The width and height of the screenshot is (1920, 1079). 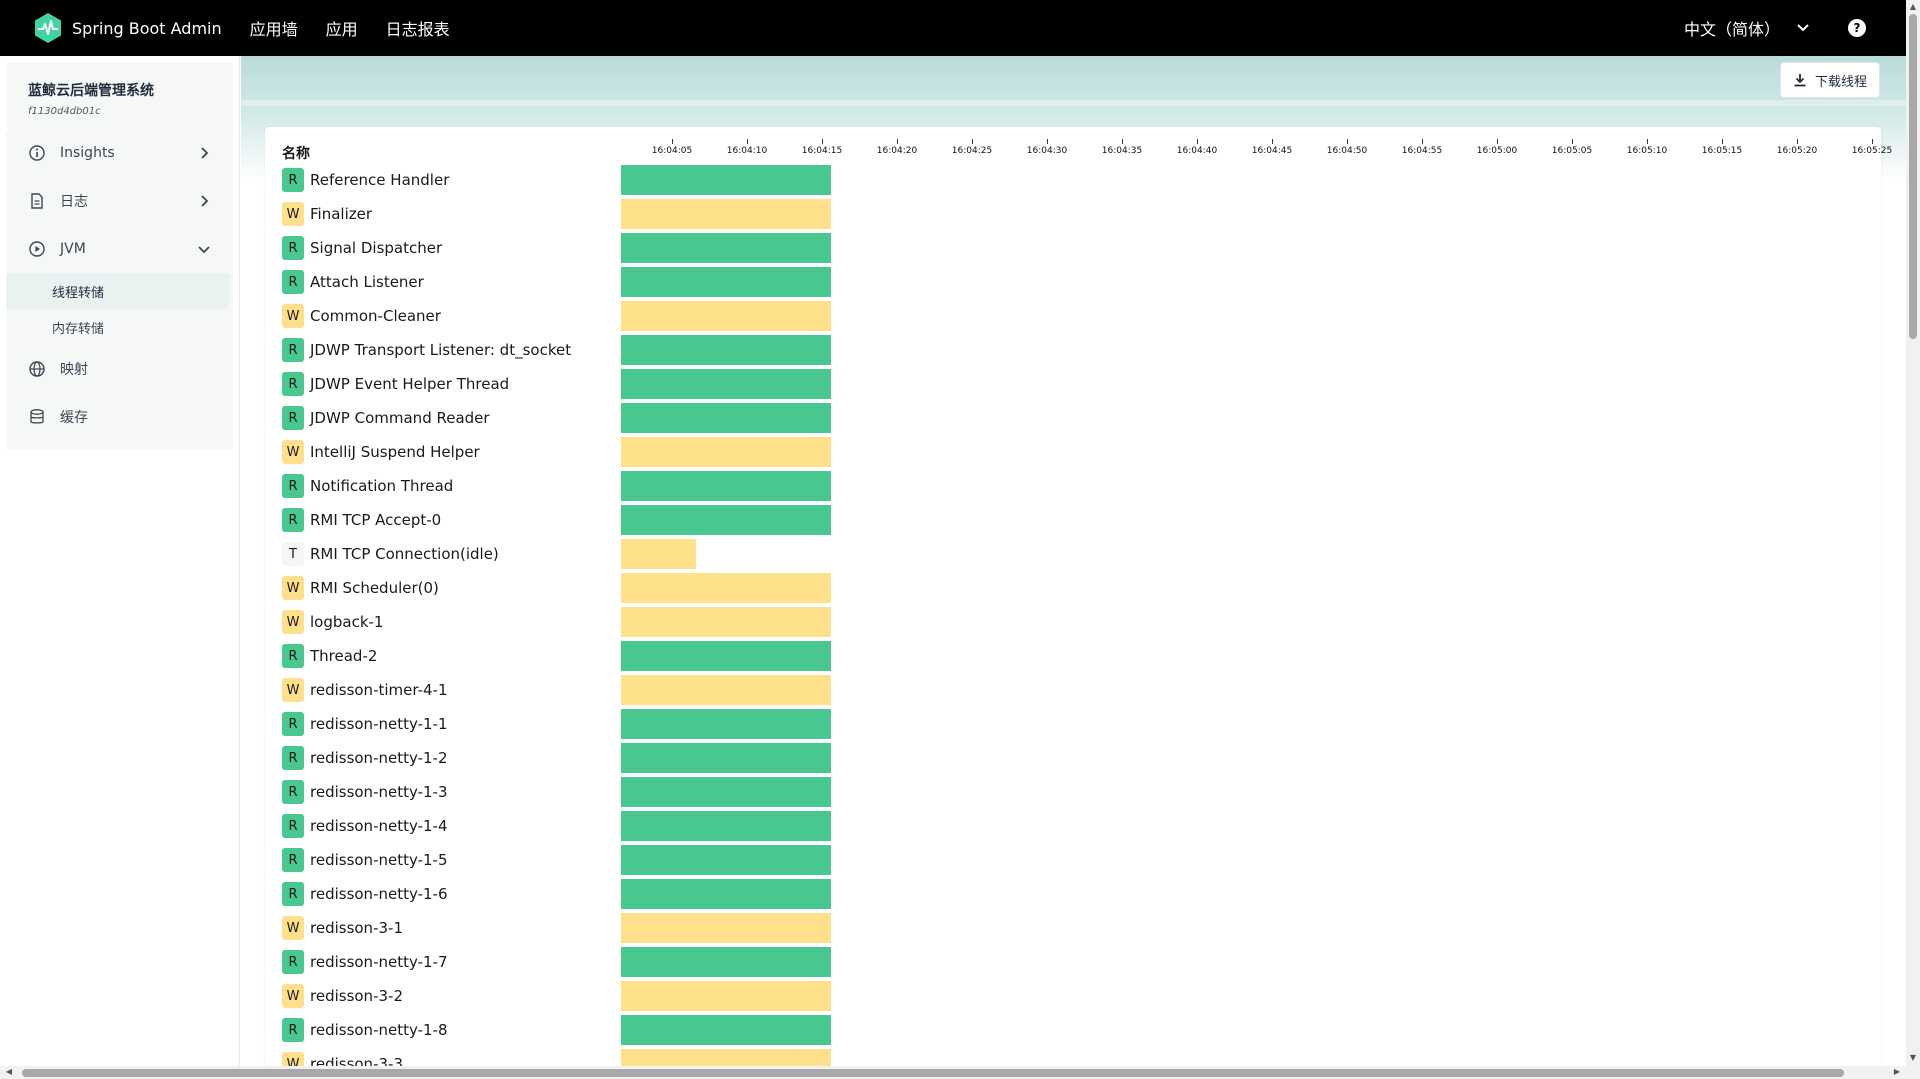 What do you see at coordinates (1913, 176) in the screenshot?
I see `vertical-scrollbar-thumb` at bounding box center [1913, 176].